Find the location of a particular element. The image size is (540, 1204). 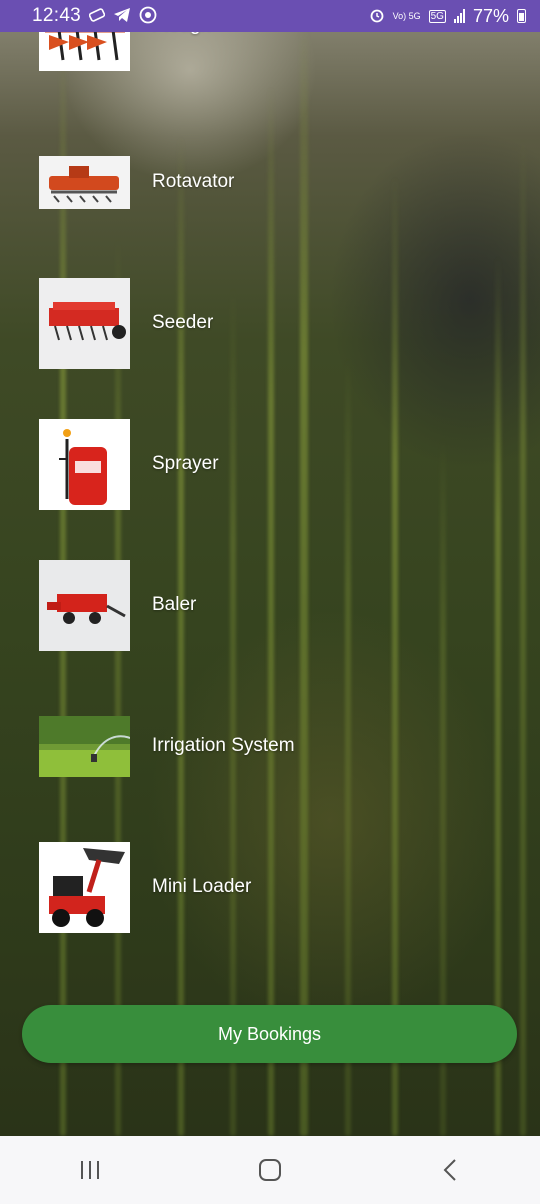

home-icon is located at coordinates (270, 1170).